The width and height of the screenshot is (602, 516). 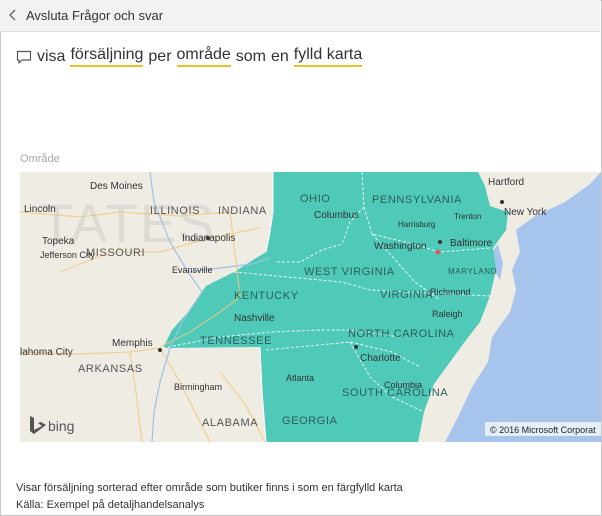 What do you see at coordinates (61, 426) in the screenshot?
I see `svg-text: bing` at bounding box center [61, 426].